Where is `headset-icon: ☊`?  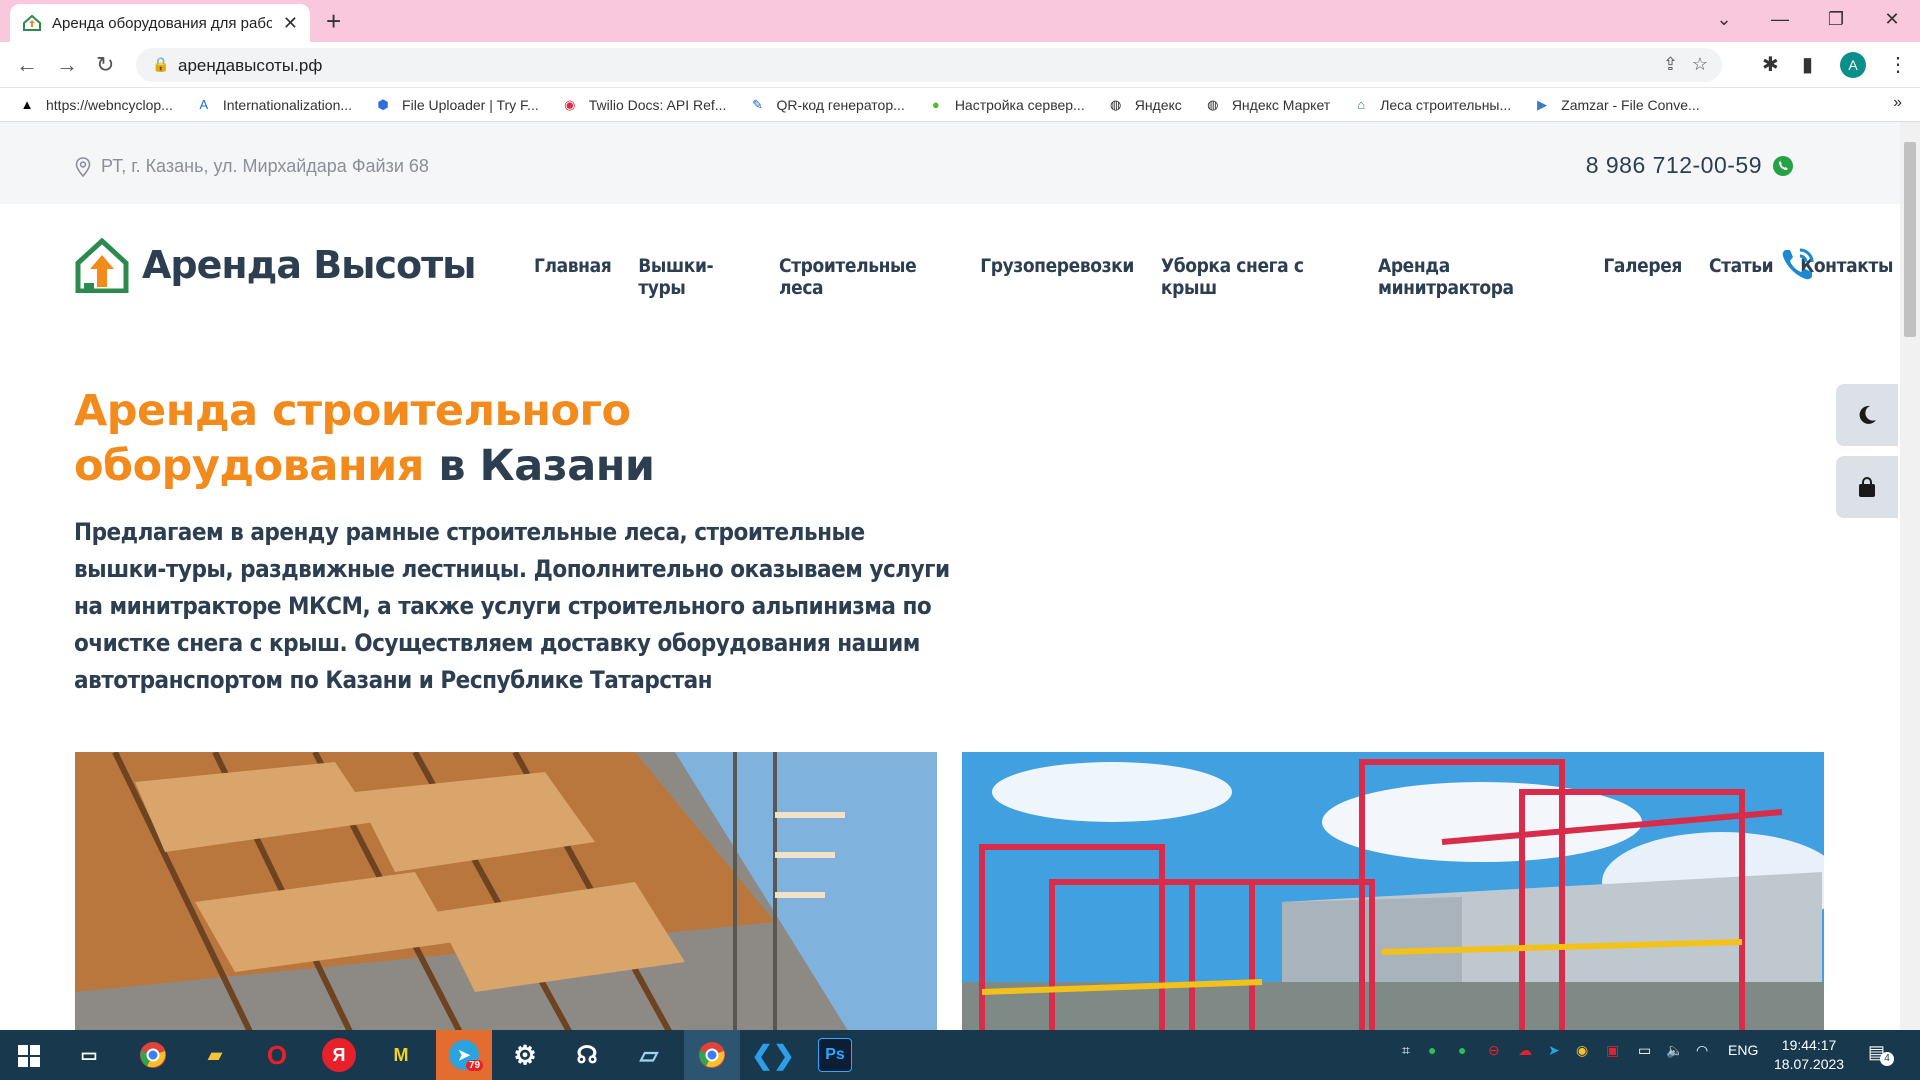 headset-icon: ☊ is located at coordinates (587, 1055).